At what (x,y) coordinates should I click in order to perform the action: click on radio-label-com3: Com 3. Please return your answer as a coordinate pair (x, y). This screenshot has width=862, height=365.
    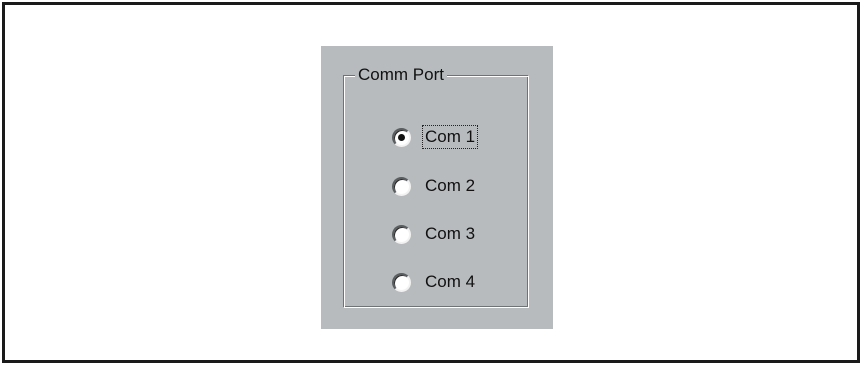
    Looking at the image, I should click on (450, 234).